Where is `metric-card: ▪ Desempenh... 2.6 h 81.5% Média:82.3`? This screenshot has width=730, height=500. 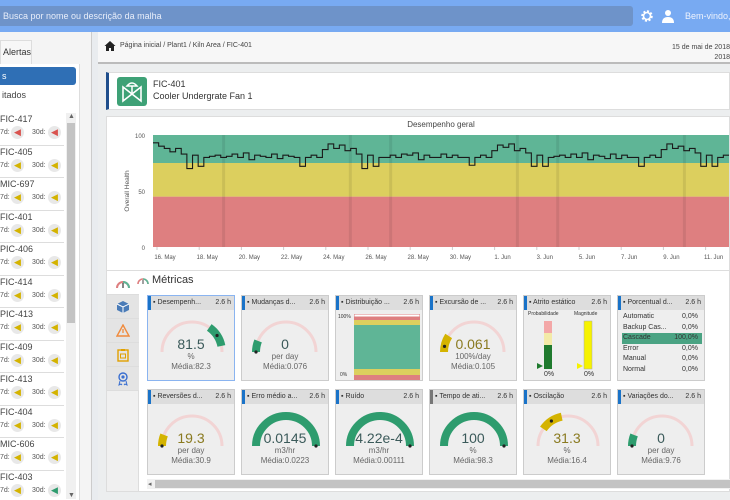
metric-card: ▪ Desempenh... 2.6 h 81.5% Média:82.3 is located at coordinates (191, 338).